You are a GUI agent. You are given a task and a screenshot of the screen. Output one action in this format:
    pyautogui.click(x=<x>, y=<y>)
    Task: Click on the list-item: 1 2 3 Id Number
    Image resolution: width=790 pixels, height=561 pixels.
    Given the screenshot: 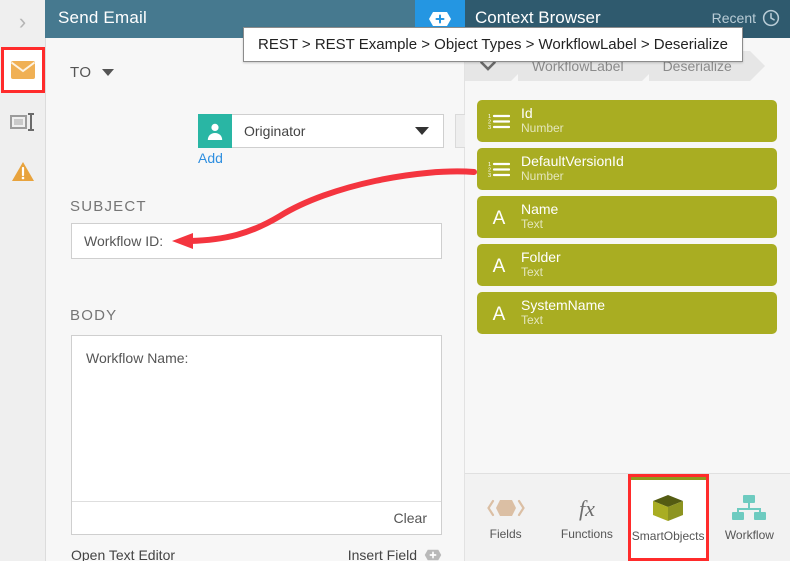 What is the action you would take?
    pyautogui.click(x=627, y=121)
    